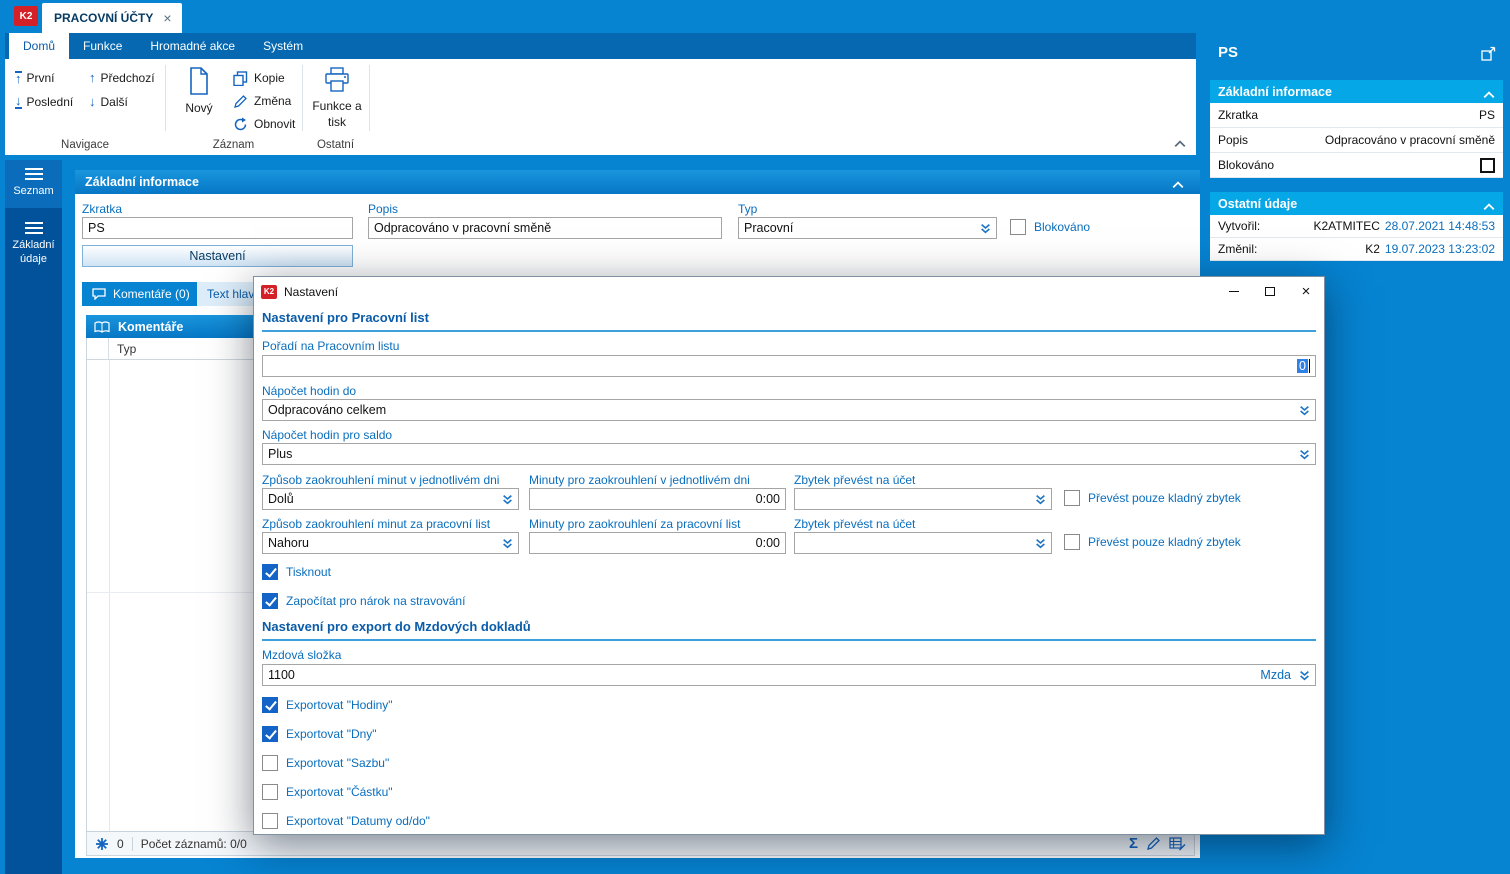  I want to click on next-button: ↓ Další, so click(108, 102).